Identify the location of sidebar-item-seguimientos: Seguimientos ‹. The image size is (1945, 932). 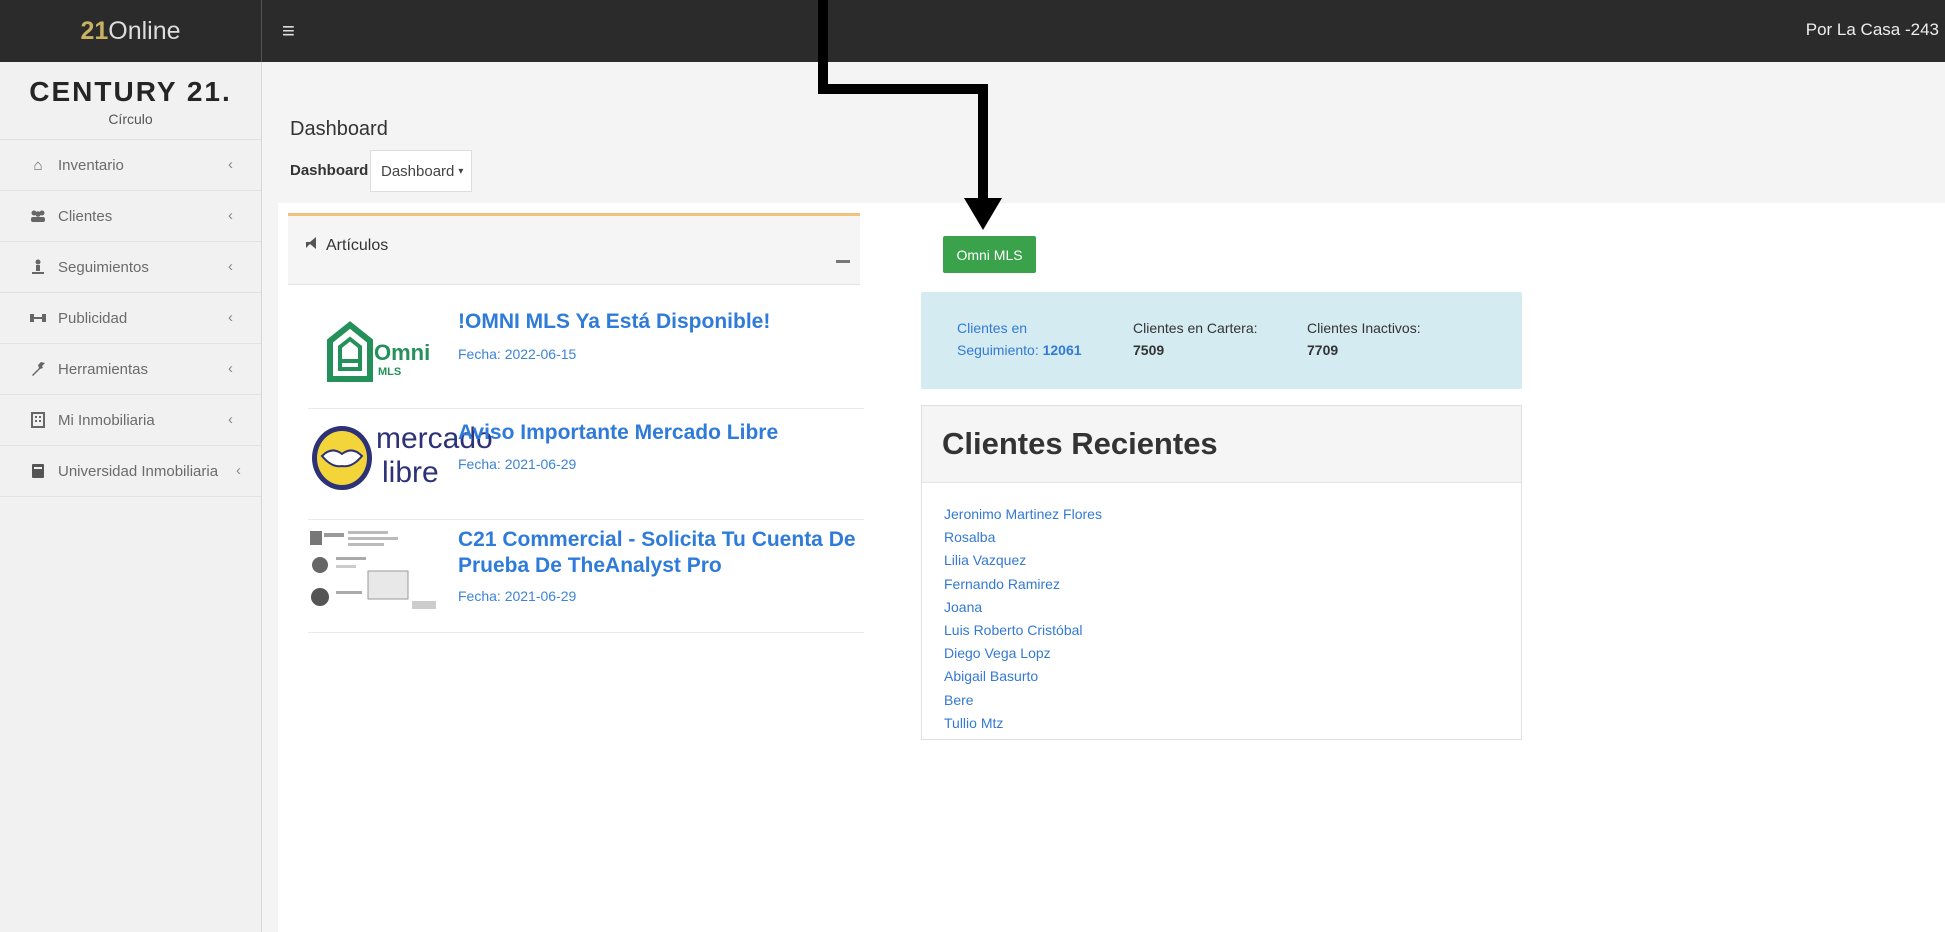
(130, 267).